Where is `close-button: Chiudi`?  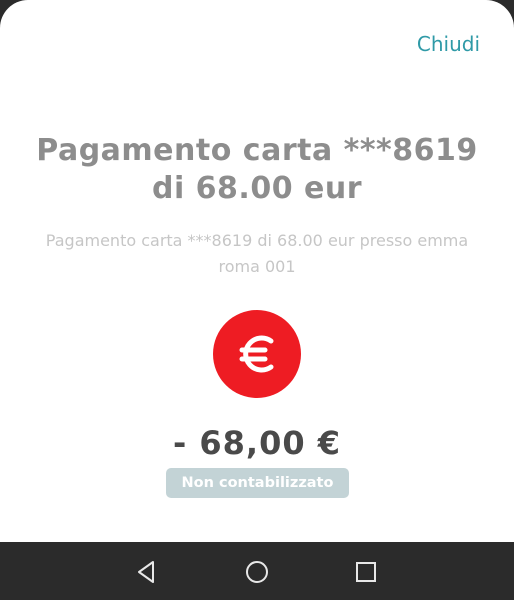
close-button: Chiudi is located at coordinates (448, 44).